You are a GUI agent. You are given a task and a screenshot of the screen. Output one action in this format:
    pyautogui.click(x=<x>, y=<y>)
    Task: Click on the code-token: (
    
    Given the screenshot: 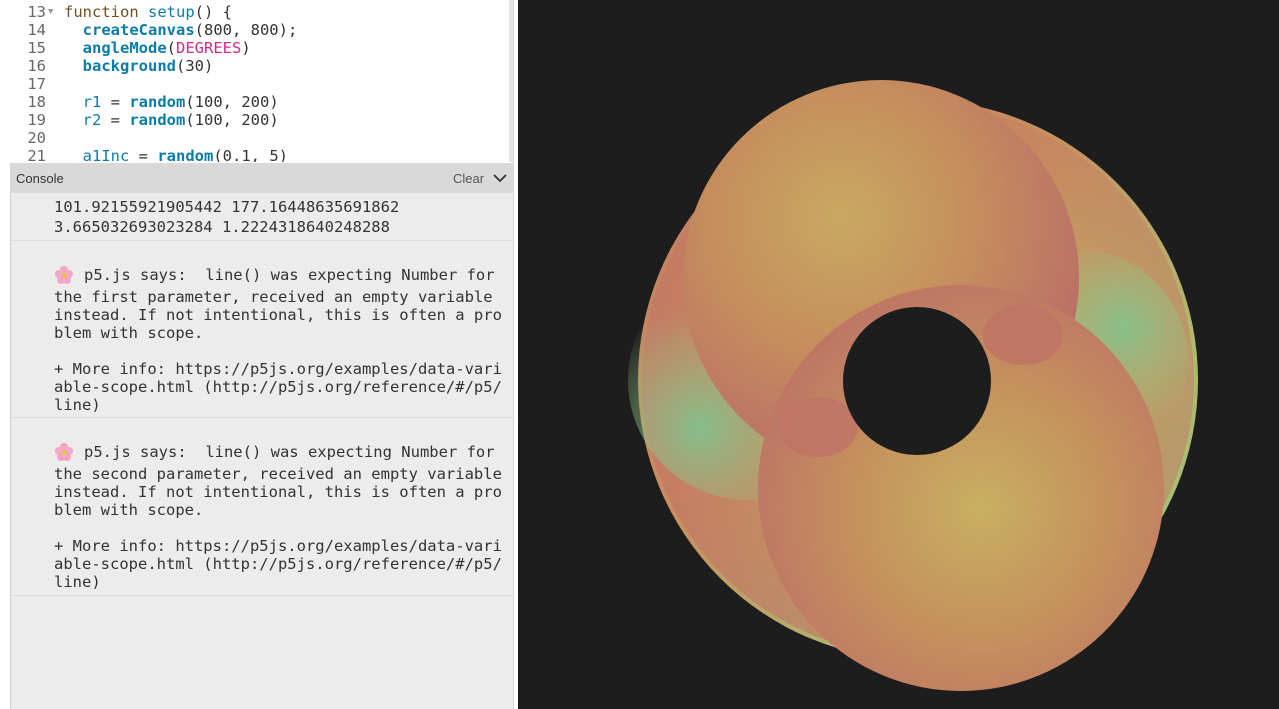 What is the action you would take?
    pyautogui.click(x=171, y=48)
    